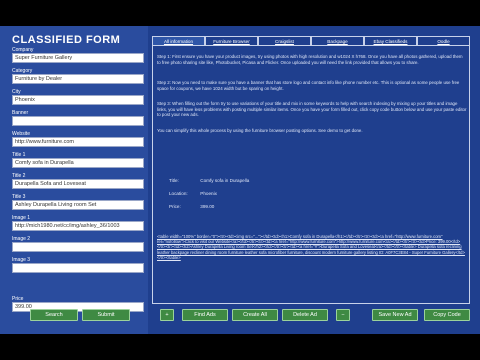 Image resolution: width=480 pixels, height=360 pixels. What do you see at coordinates (390, 40) in the screenshot?
I see `tab-ebay-classifieds: Ebay Classifieds` at bounding box center [390, 40].